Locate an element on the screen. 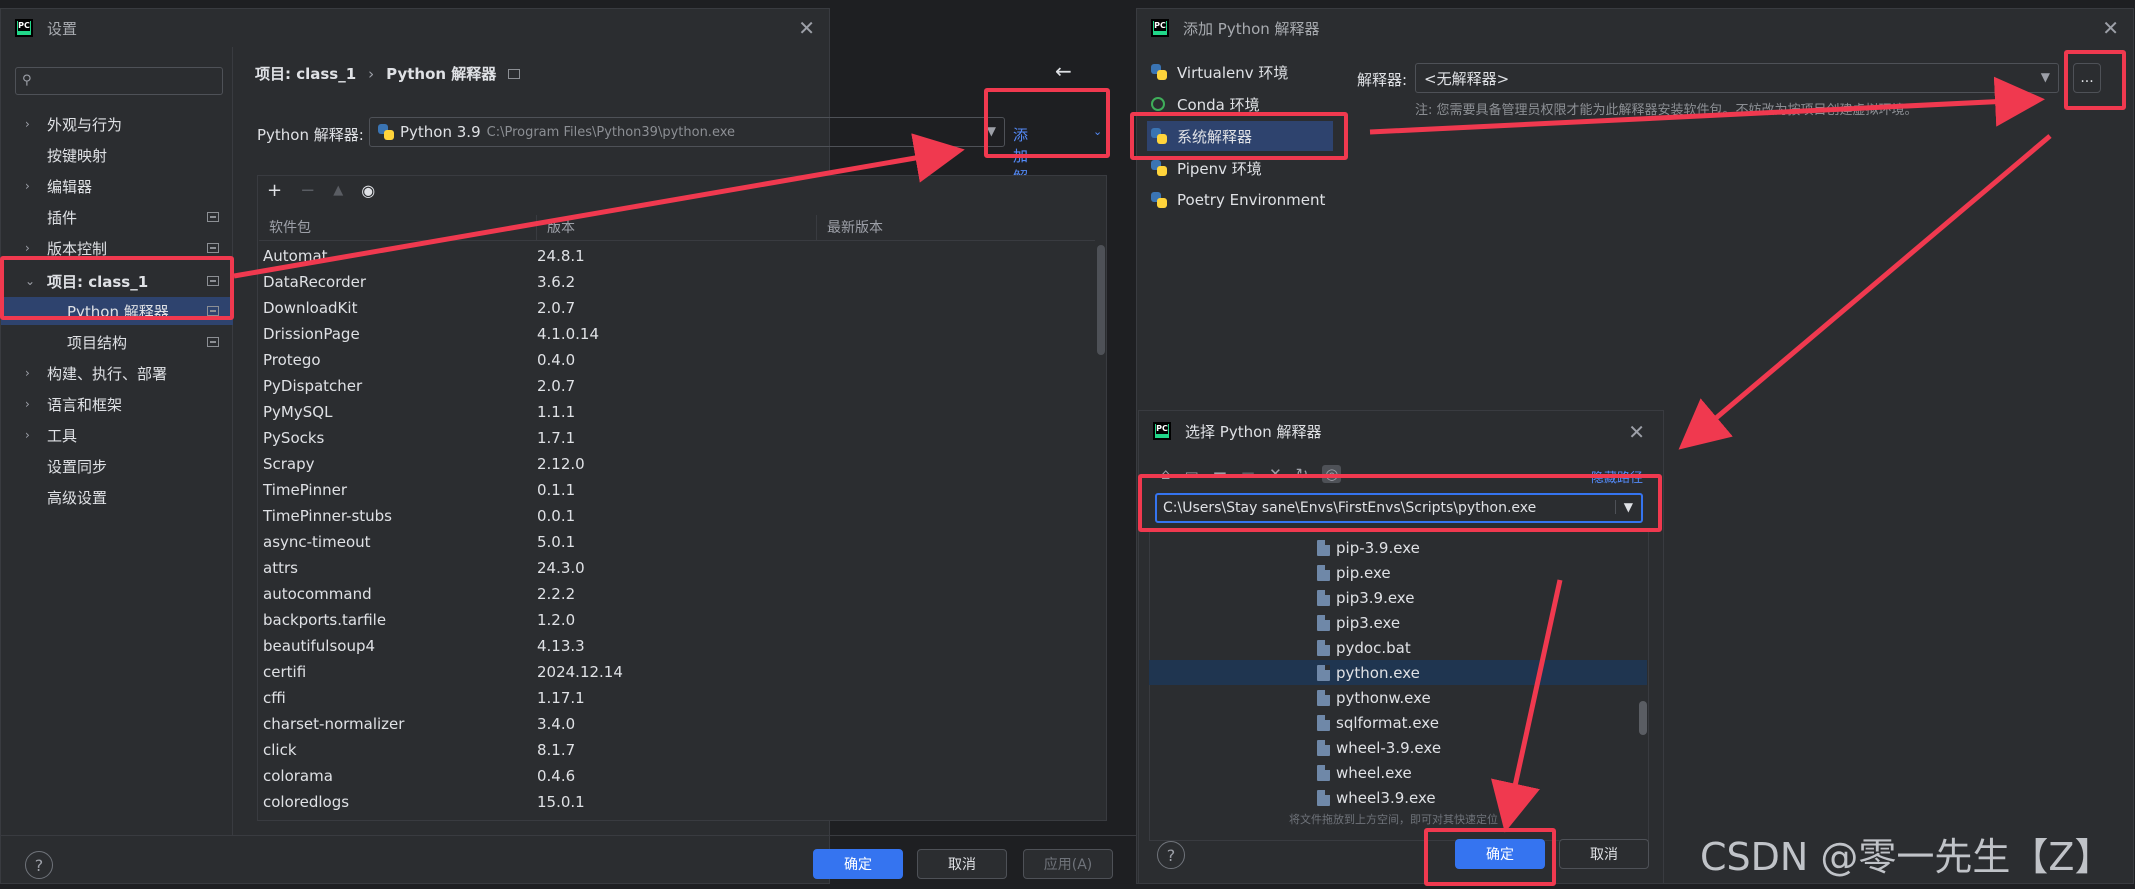  watermark: CSDN @零一先生【Z】 is located at coordinates (1906, 857).